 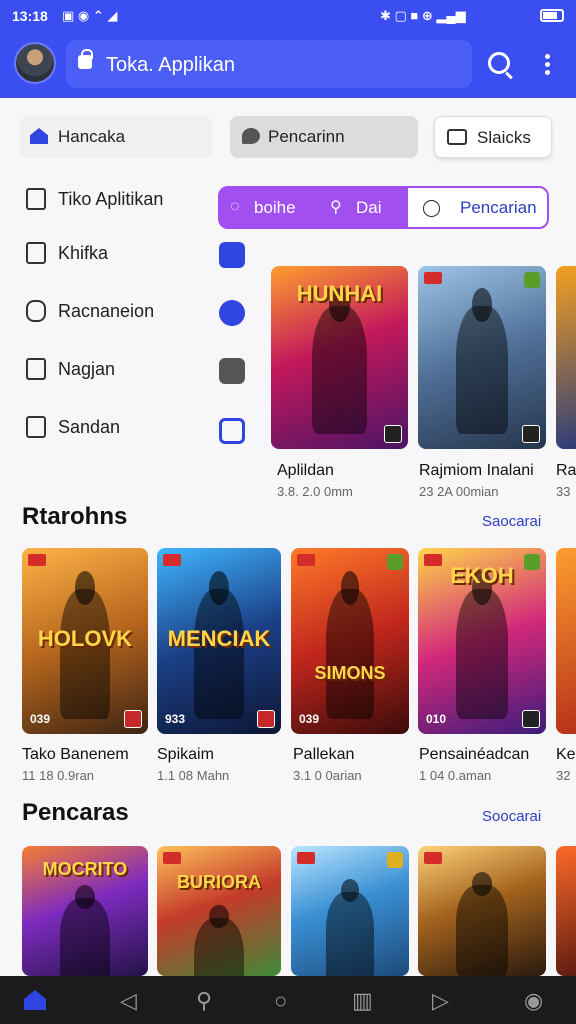 I want to click on messages-icon, so click(x=232, y=313).